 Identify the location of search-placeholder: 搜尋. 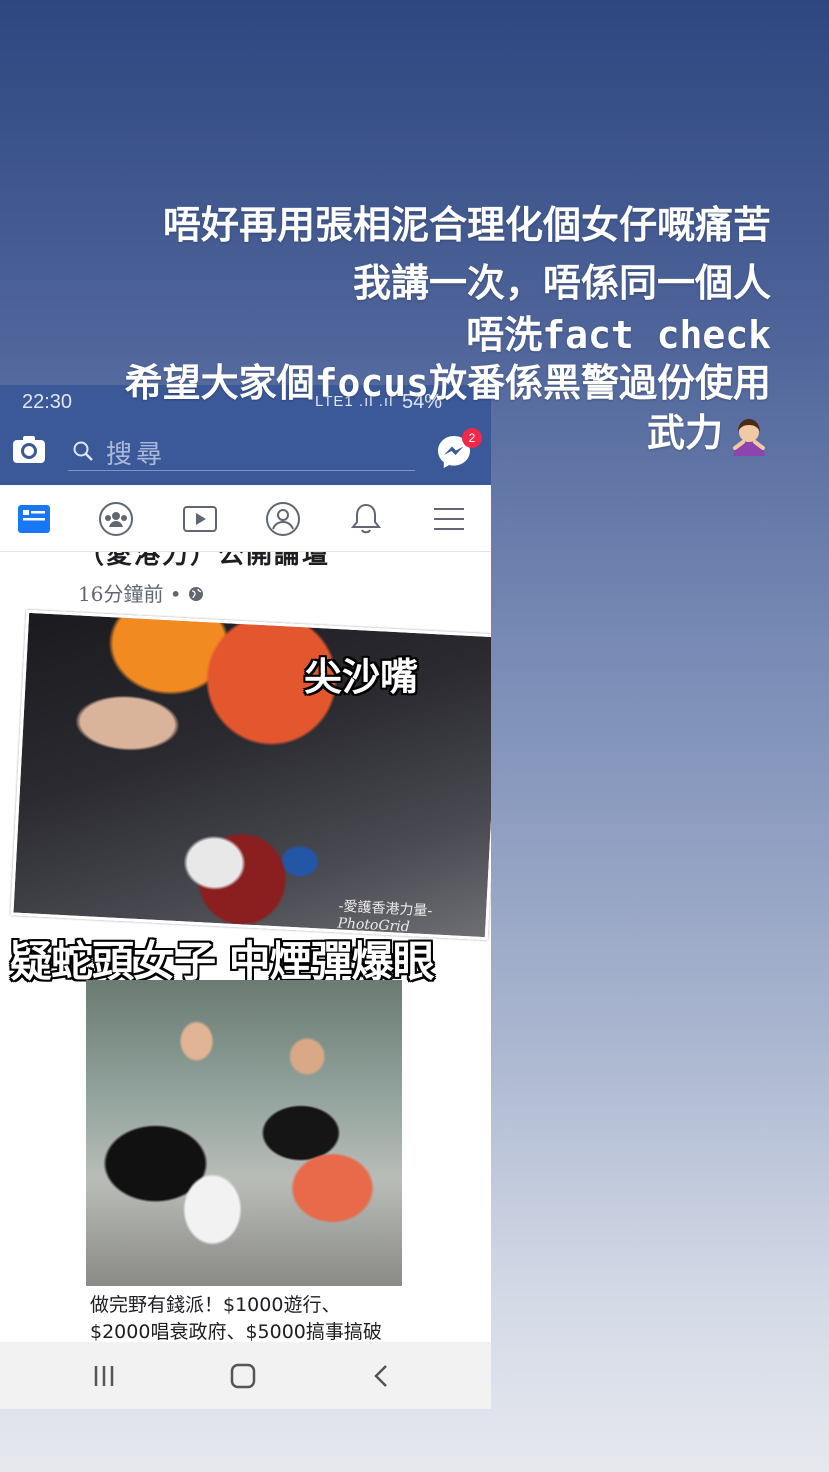
(136, 455).